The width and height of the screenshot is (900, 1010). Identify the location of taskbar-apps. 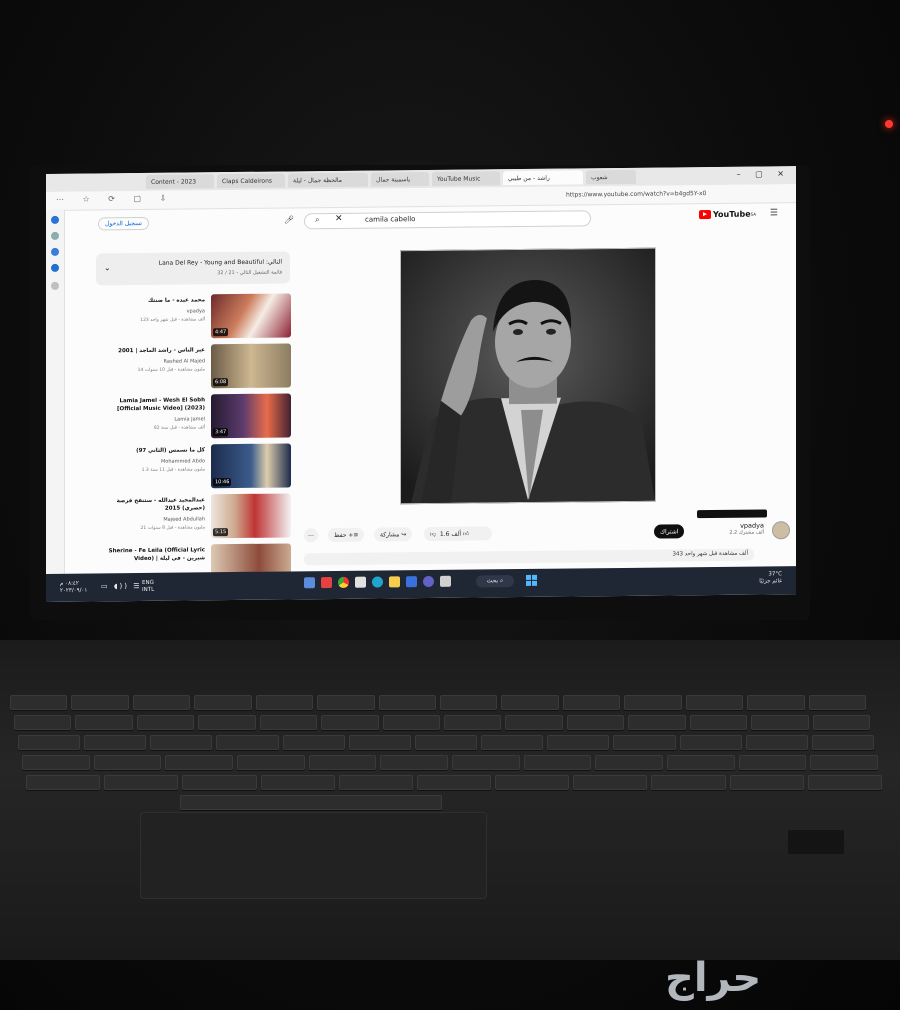
(377, 582).